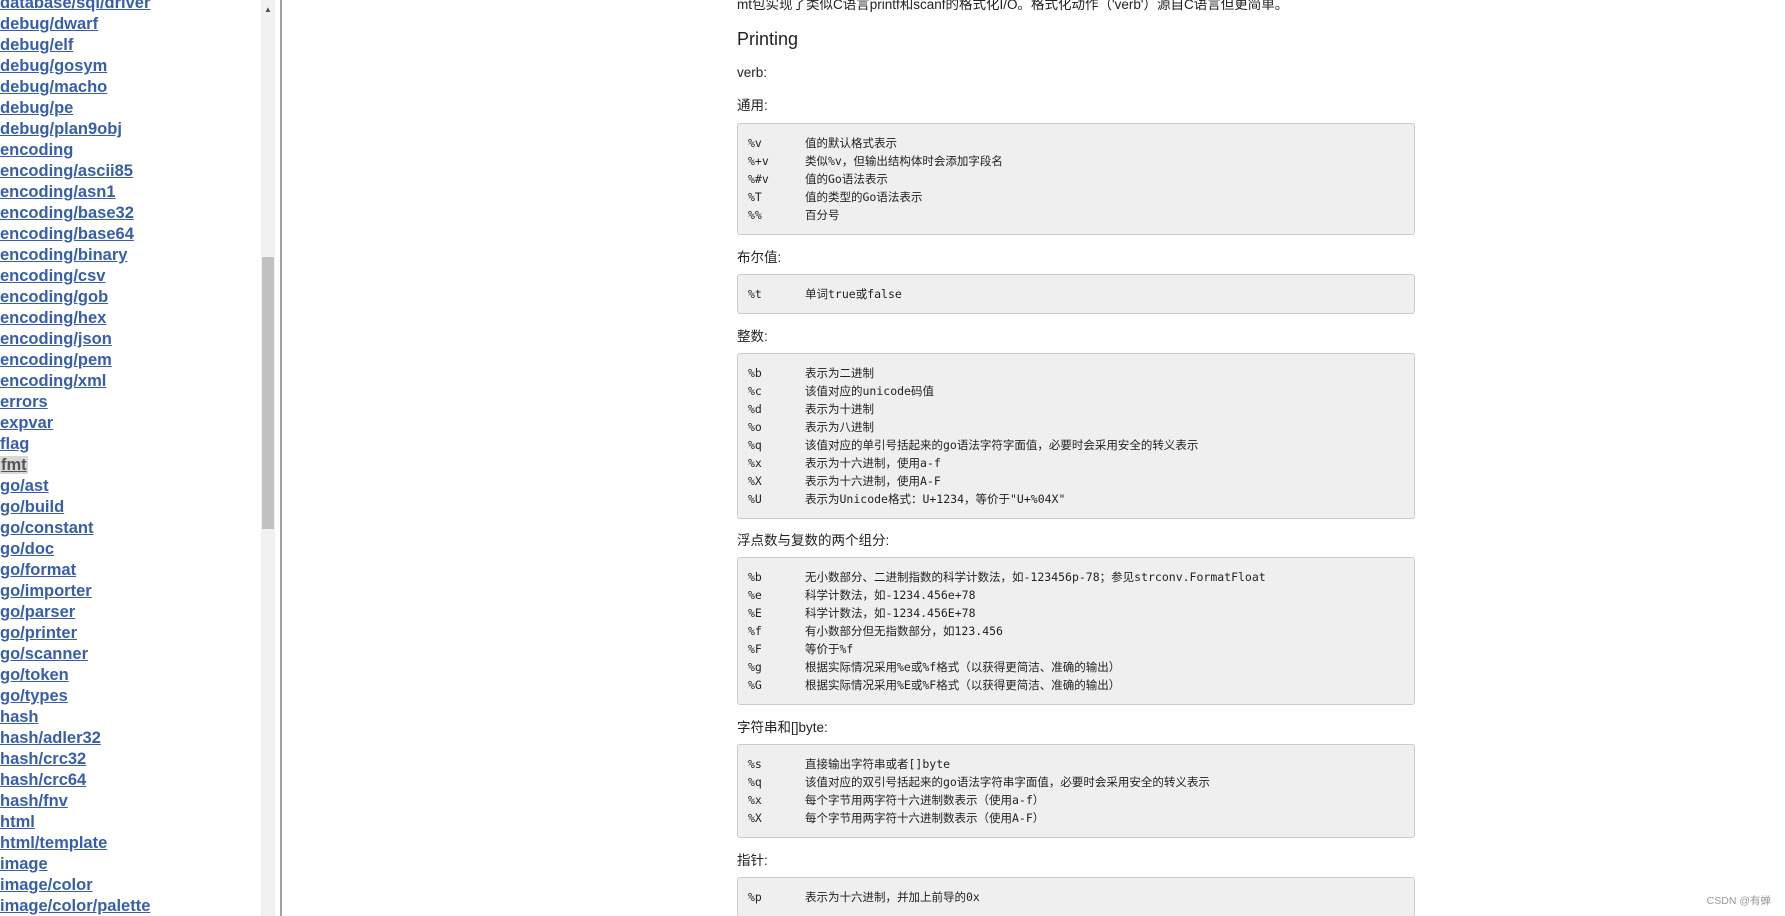 The width and height of the screenshot is (1785, 916). I want to click on section-label: 通用:, so click(752, 105).